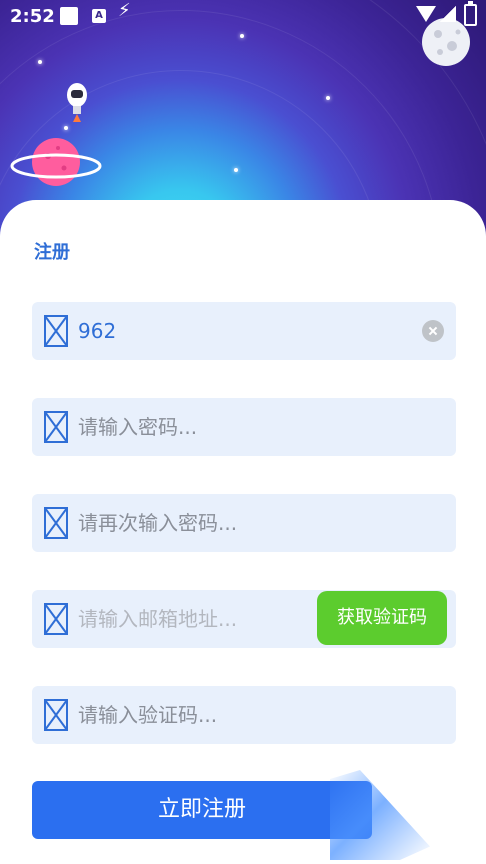 The width and height of the screenshot is (486, 864). Describe the element at coordinates (243, 17) in the screenshot. I see `status-bar: 2:52 A ⚡` at that location.